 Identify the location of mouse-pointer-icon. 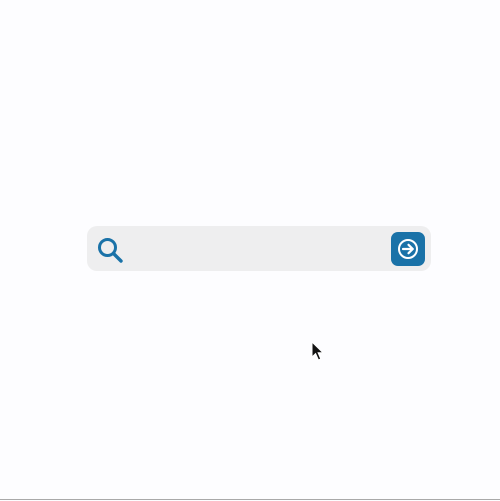
(318, 351).